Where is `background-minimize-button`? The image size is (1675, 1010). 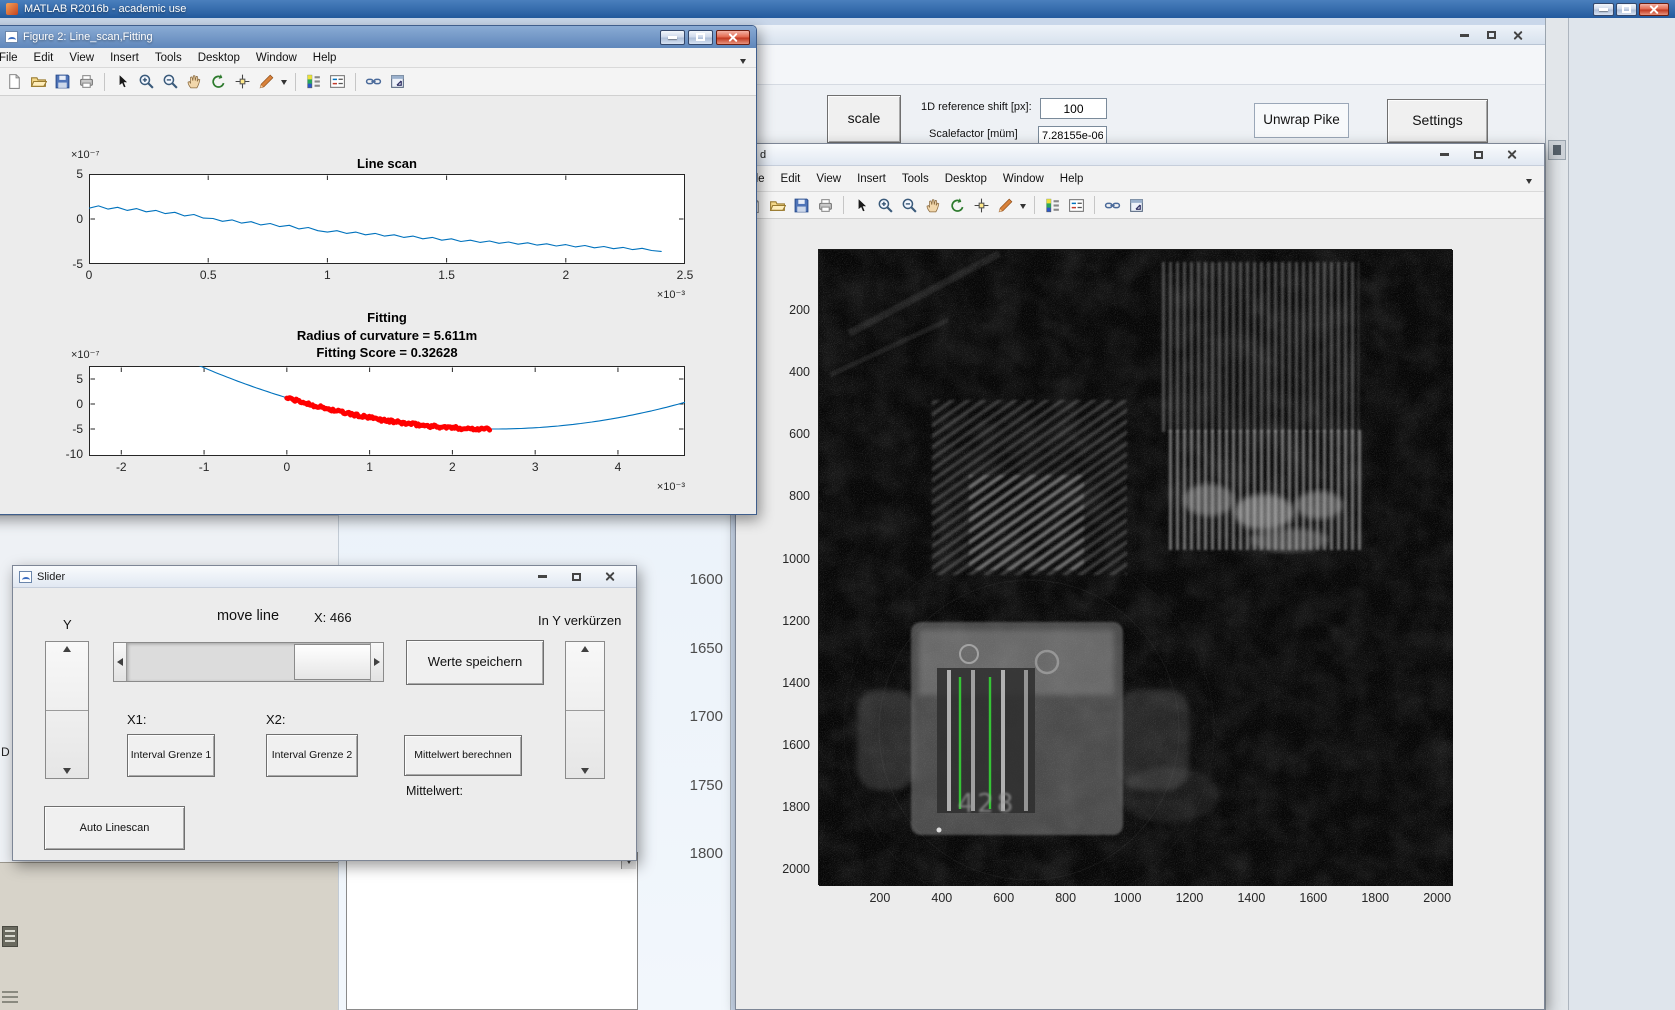 background-minimize-button is located at coordinates (1464, 35).